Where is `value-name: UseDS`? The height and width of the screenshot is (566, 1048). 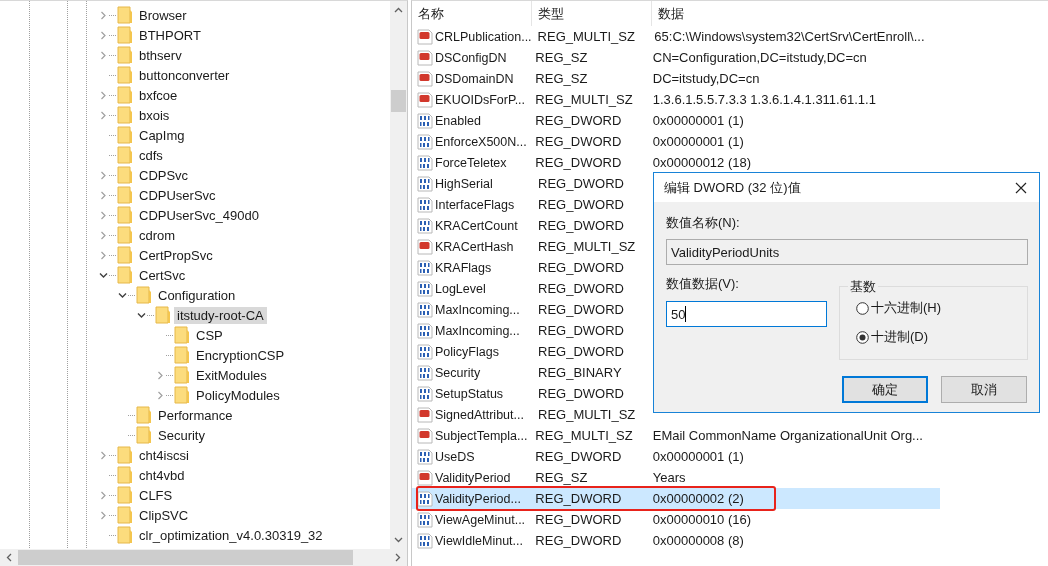 value-name: UseDS is located at coordinates (455, 456).